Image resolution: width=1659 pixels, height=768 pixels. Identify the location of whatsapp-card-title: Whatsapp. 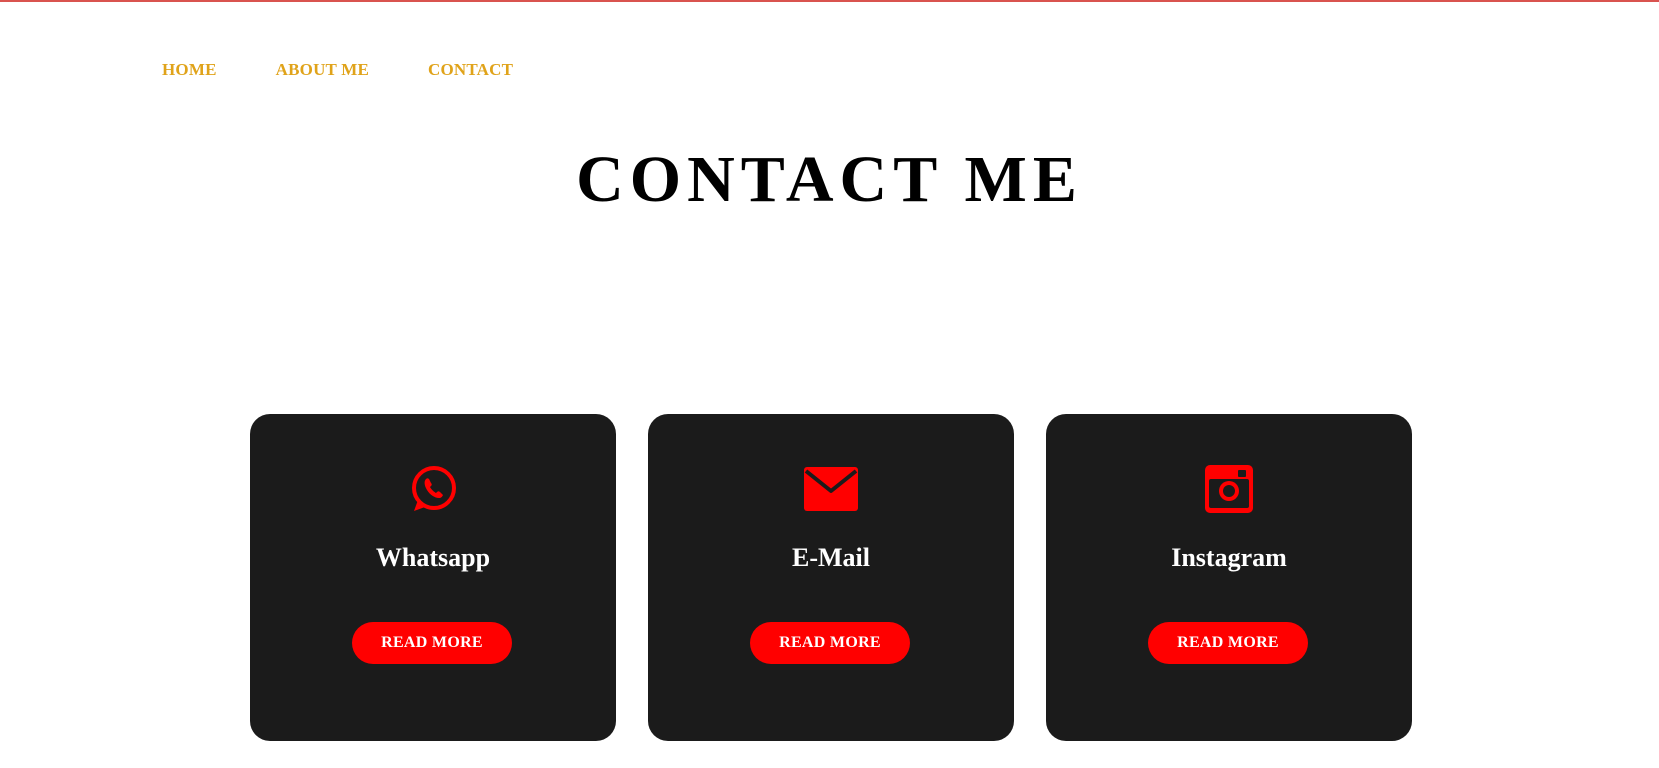
(433, 557).